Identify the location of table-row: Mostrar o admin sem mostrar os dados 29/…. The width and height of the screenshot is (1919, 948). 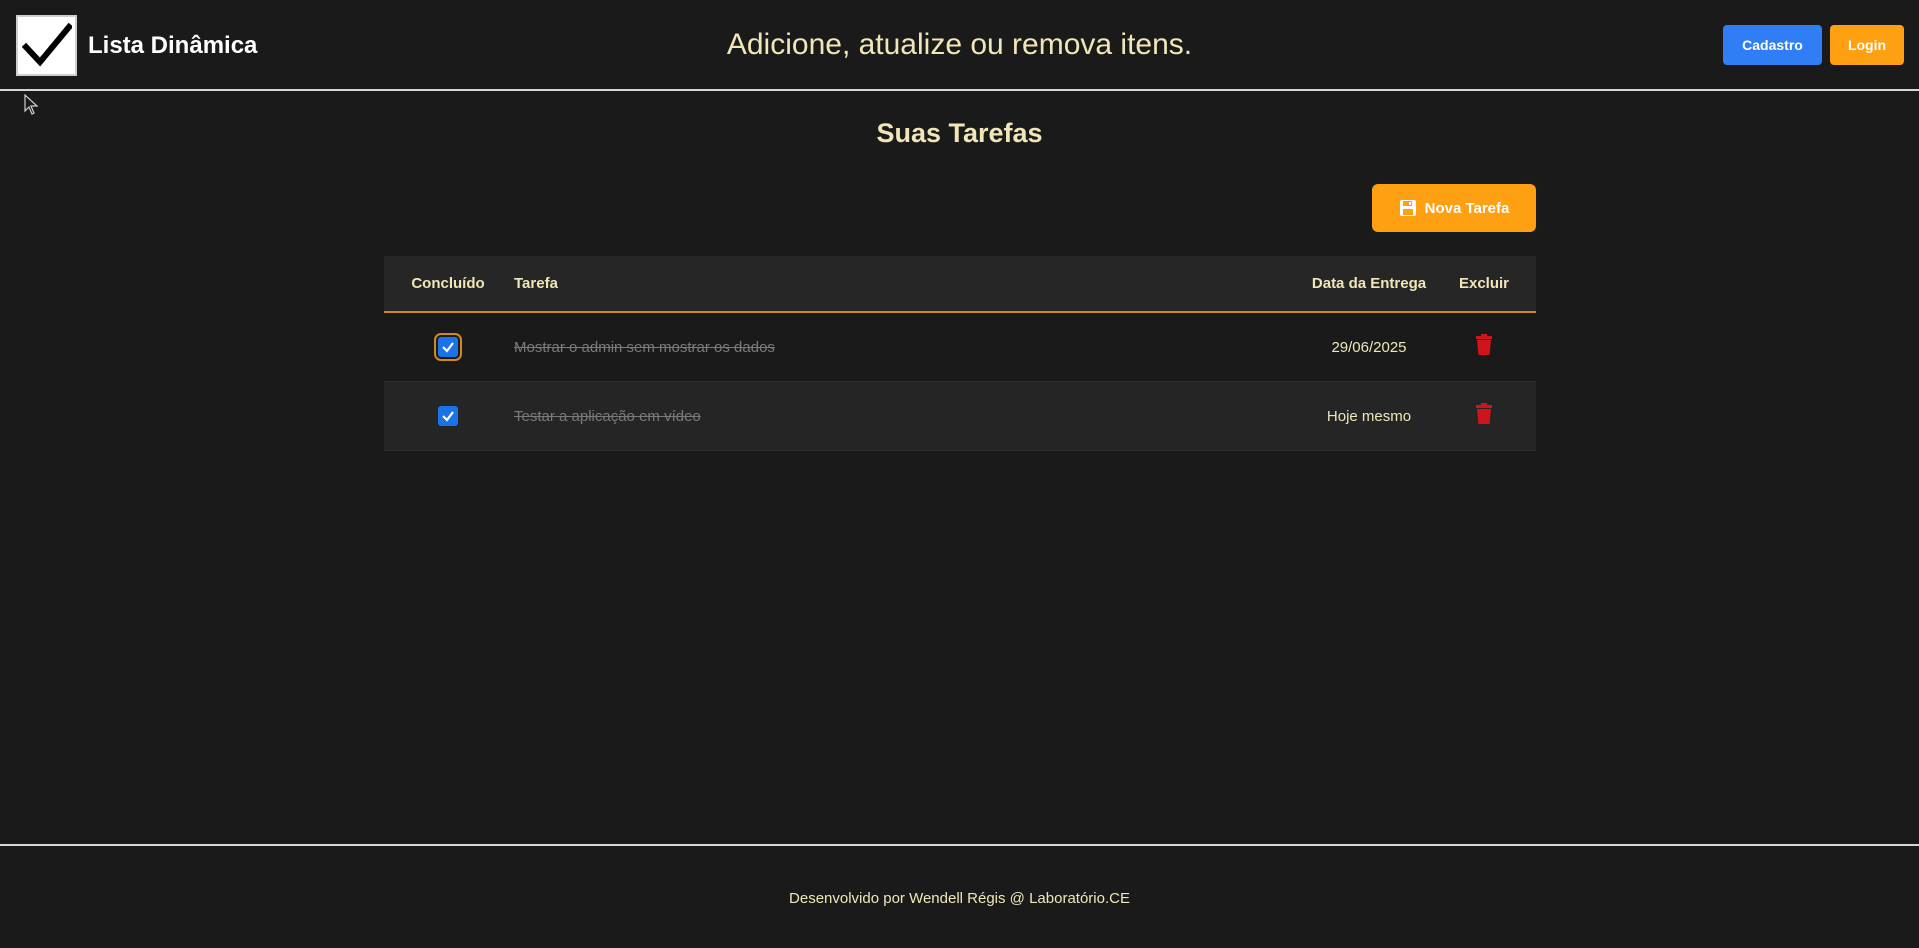
(960, 347).